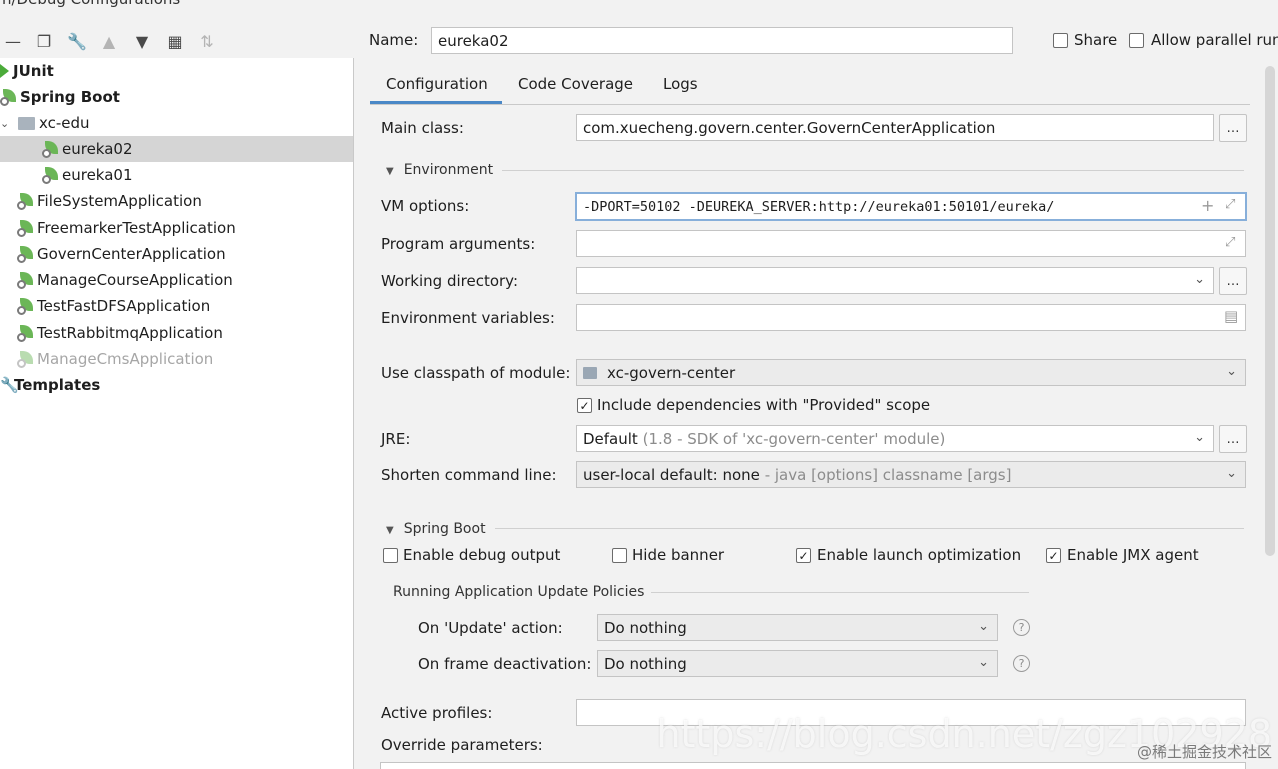 This screenshot has width=1278, height=769. What do you see at coordinates (797, 663) in the screenshot?
I see `on-frame-deactivation-combo: Do nothing ⌄` at bounding box center [797, 663].